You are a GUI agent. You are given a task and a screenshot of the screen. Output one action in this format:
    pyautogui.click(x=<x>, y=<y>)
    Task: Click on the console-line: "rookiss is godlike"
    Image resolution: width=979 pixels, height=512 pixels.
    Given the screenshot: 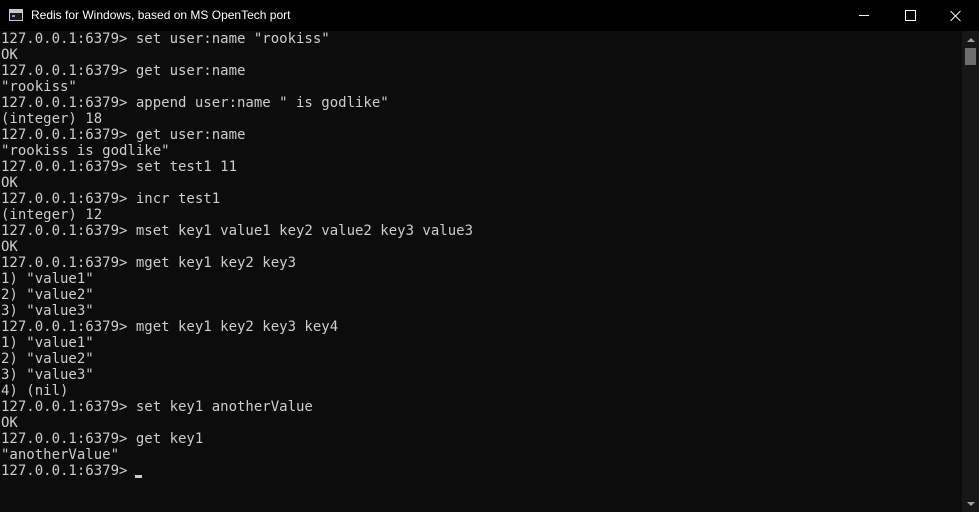 What is the action you would take?
    pyautogui.click(x=85, y=151)
    